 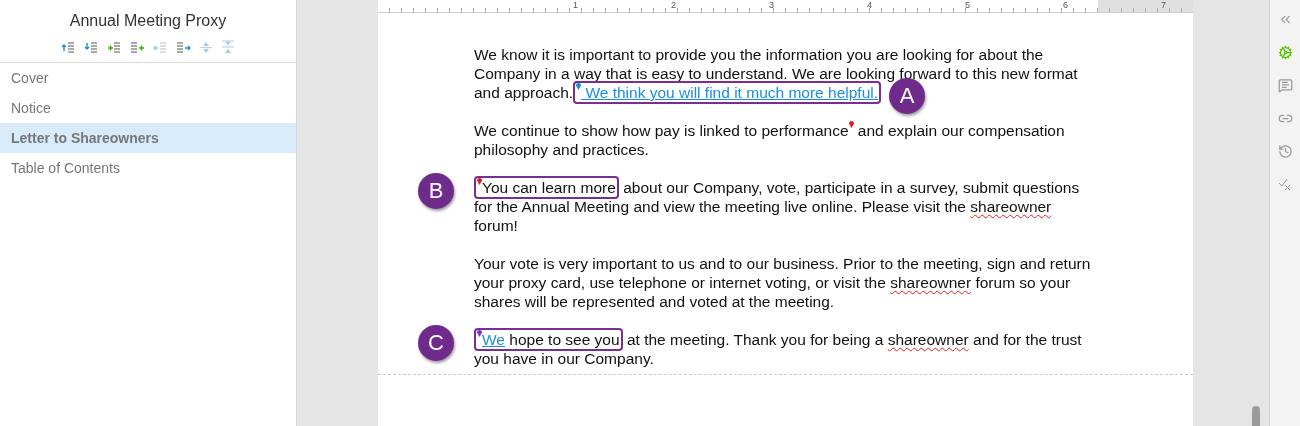 What do you see at coordinates (436, 342) in the screenshot?
I see `callout-badge: C` at bounding box center [436, 342].